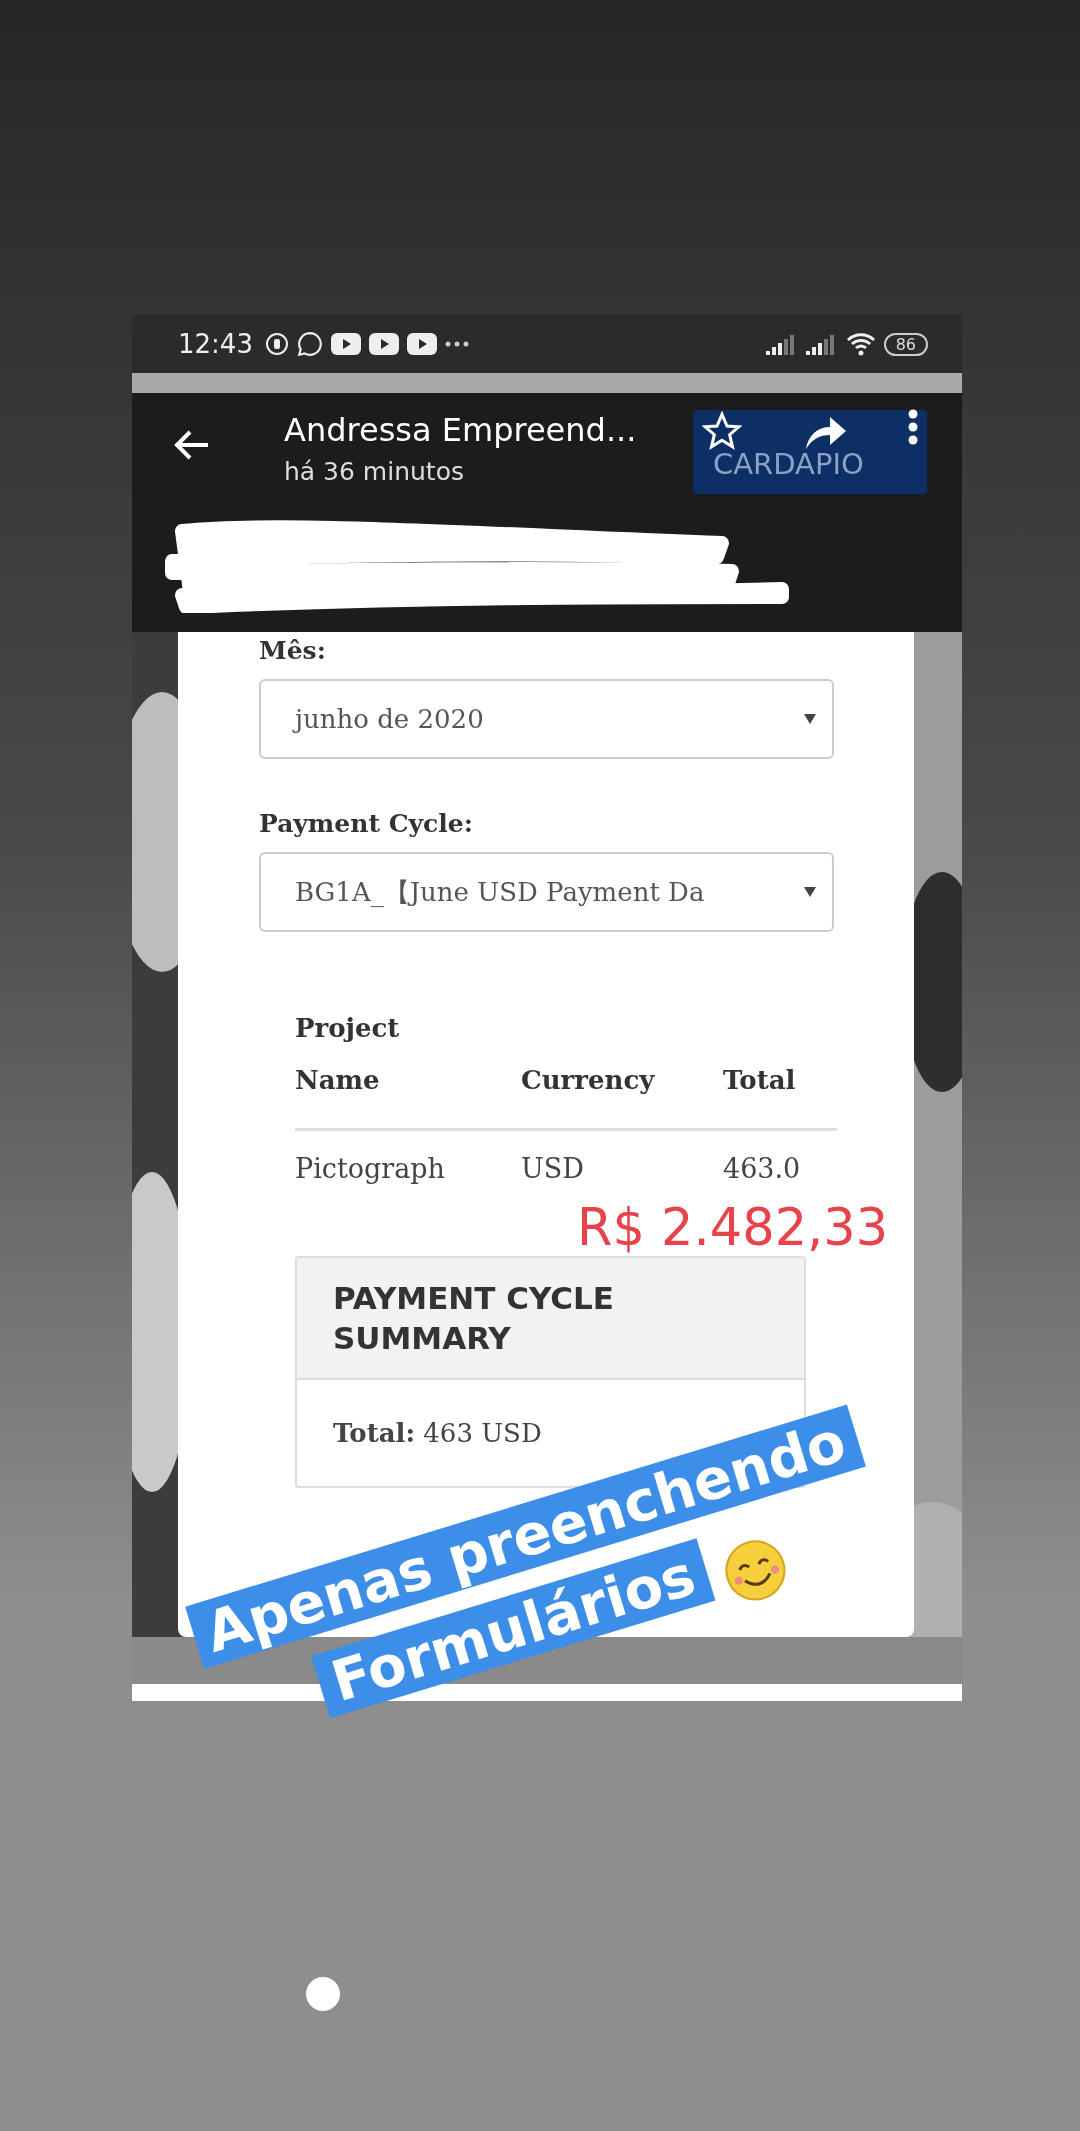  I want to click on field-label: Mês:, so click(292, 650).